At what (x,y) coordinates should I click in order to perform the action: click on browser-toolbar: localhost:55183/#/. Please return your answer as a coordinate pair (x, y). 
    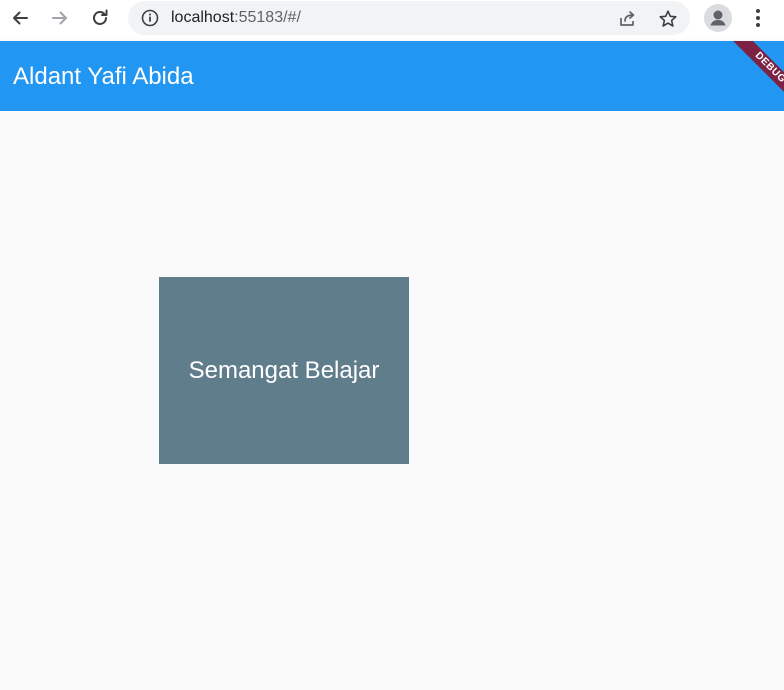
    Looking at the image, I should click on (392, 20).